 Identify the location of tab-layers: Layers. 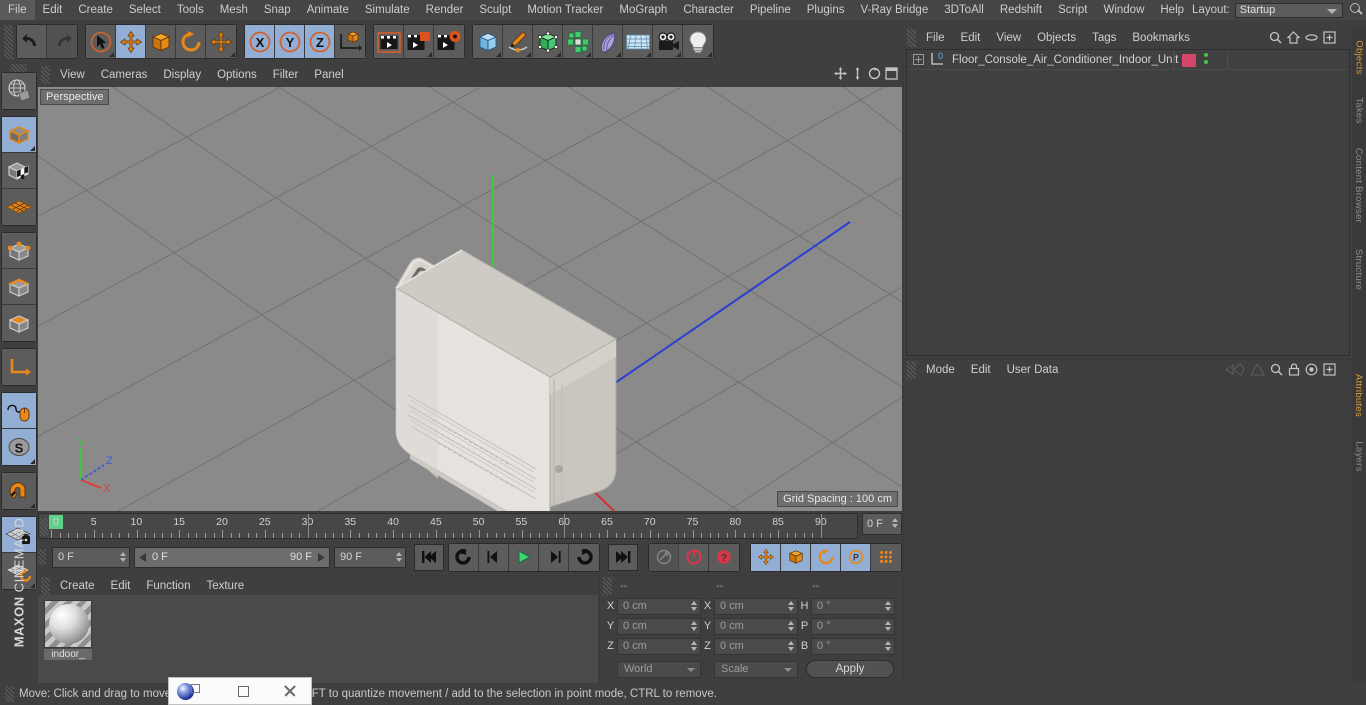
(1359, 456).